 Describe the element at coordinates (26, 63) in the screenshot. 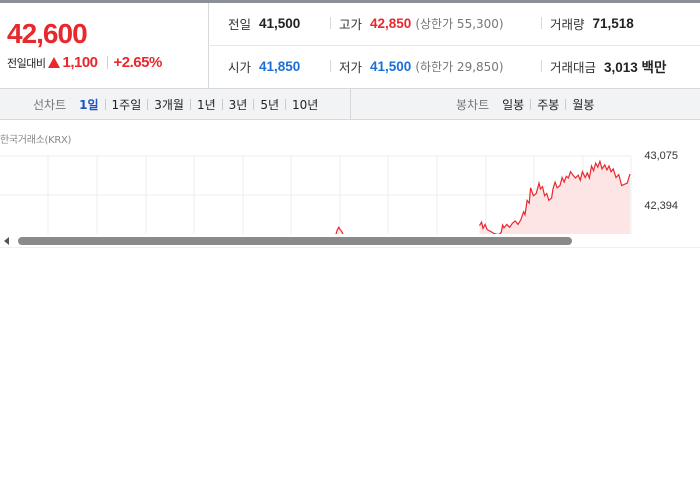

I see `change-label: 전일대비` at that location.